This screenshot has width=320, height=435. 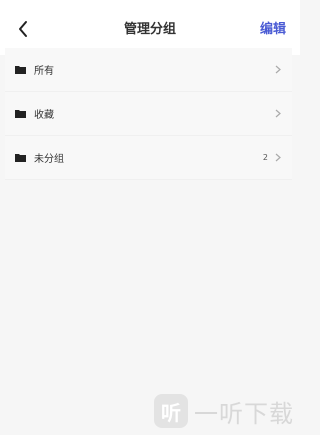 What do you see at coordinates (265, 157) in the screenshot?
I see `group-count: 2` at bounding box center [265, 157].